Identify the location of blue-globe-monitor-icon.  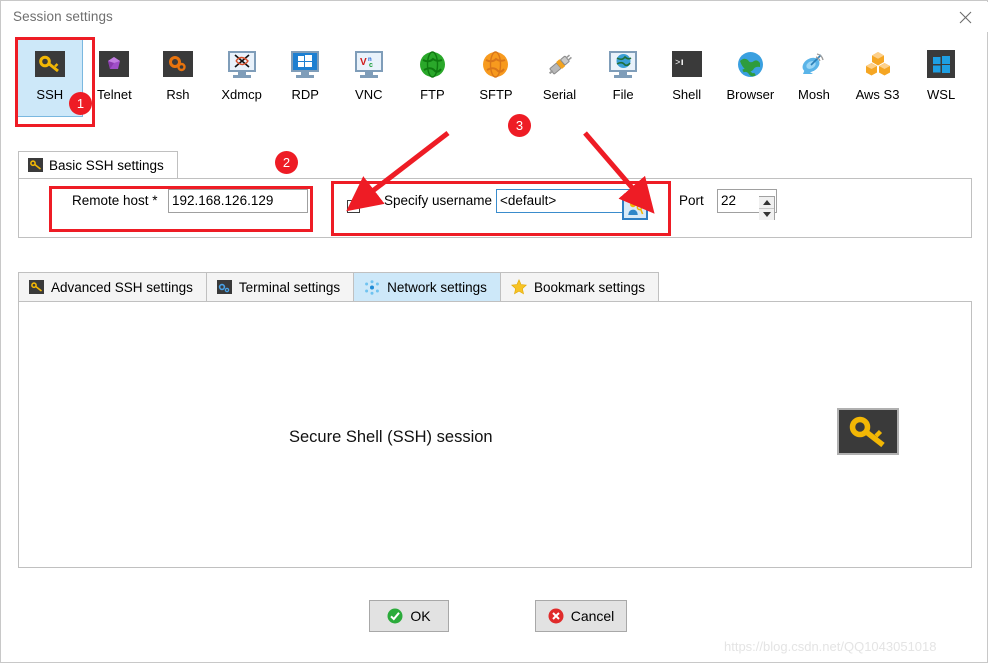
(623, 64).